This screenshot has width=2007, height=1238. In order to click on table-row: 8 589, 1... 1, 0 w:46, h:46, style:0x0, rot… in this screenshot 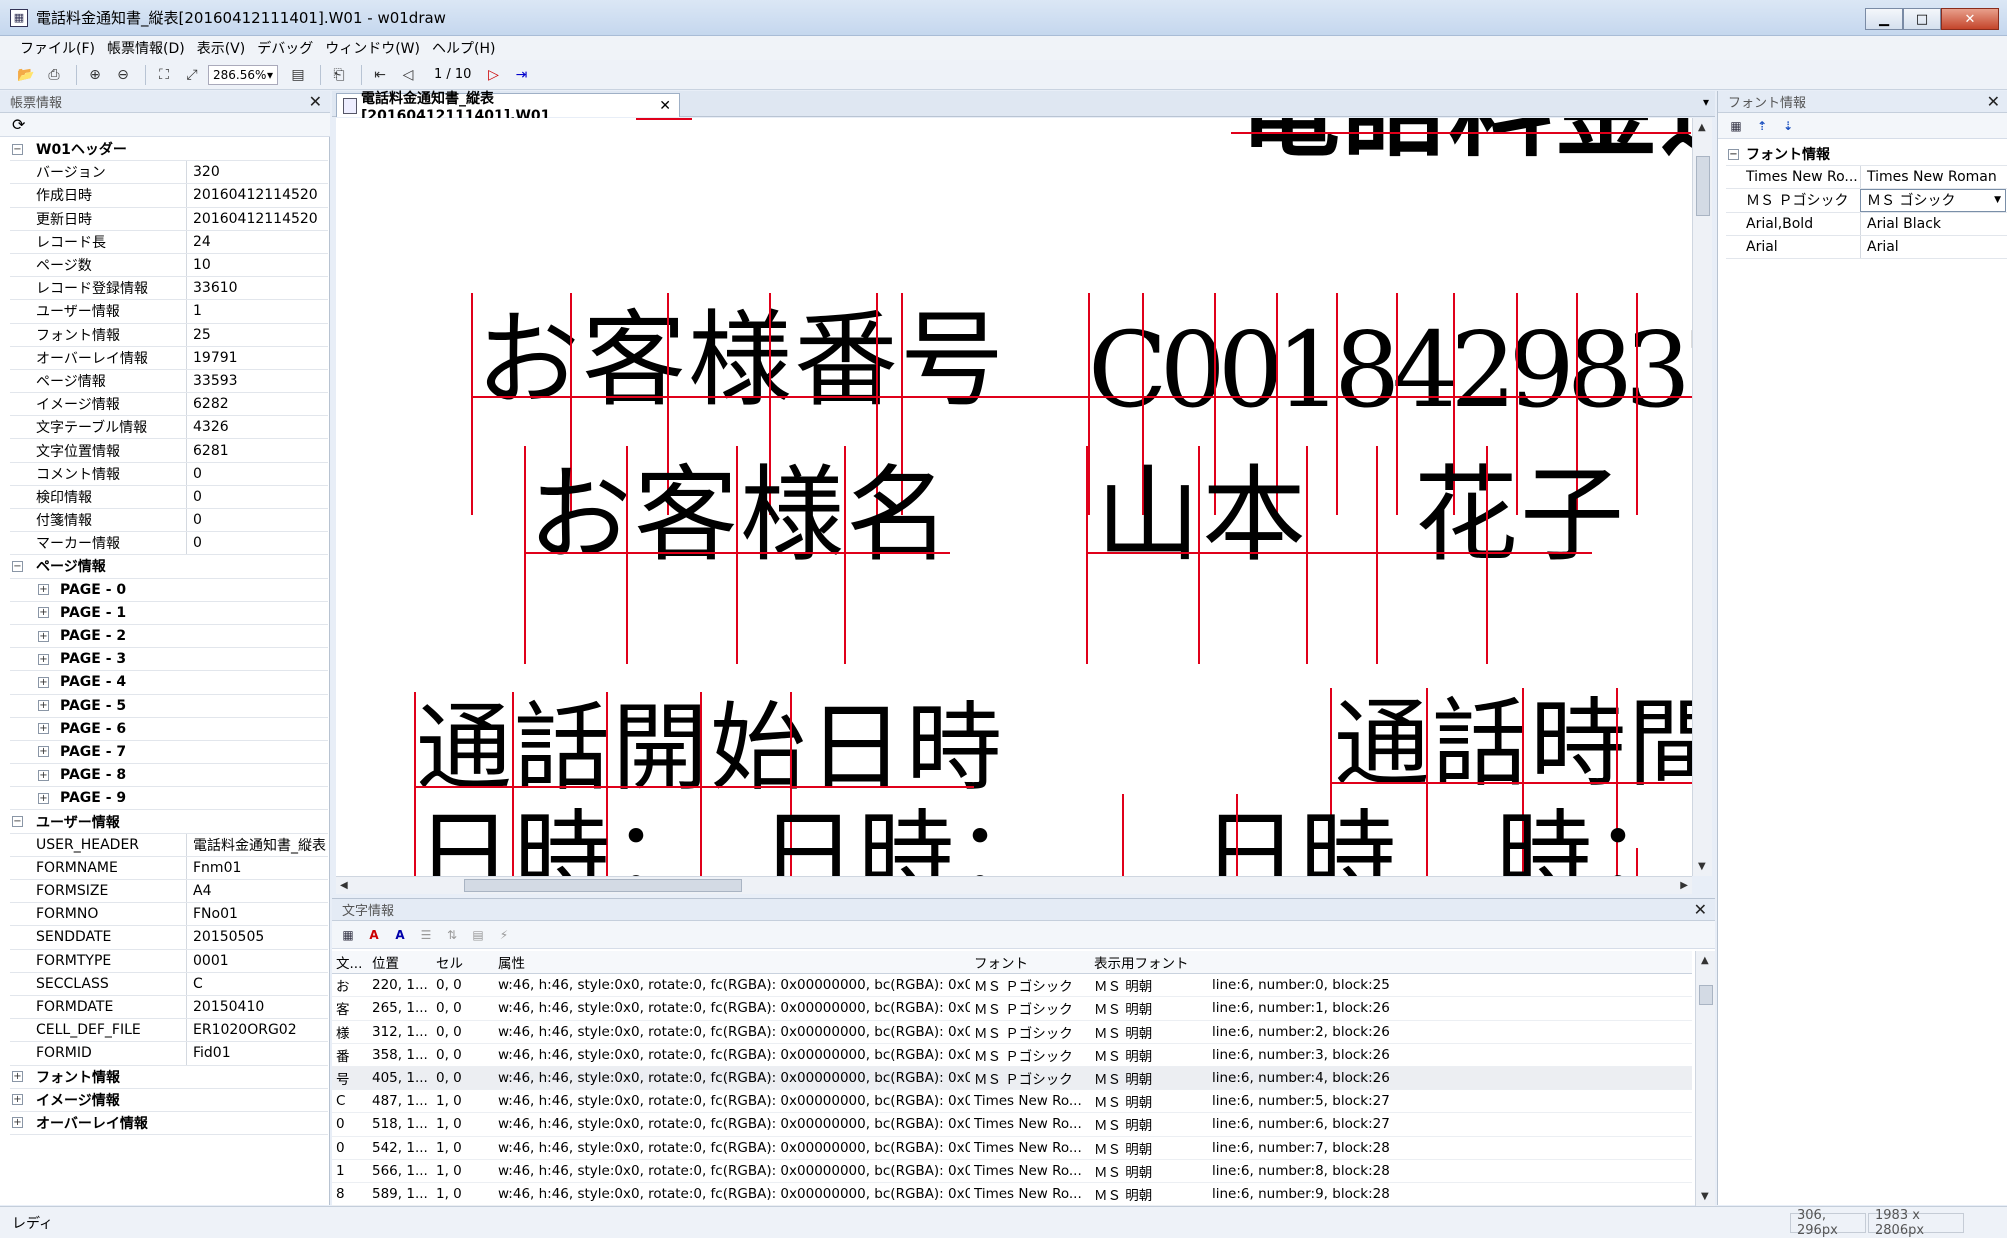, I will do `click(1012, 1195)`.